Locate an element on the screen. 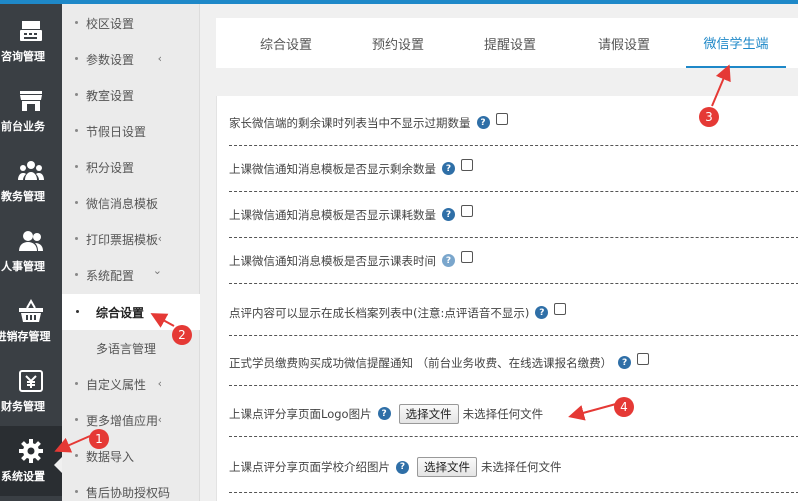  submenu-label: 打印票据模板 is located at coordinates (122, 239).